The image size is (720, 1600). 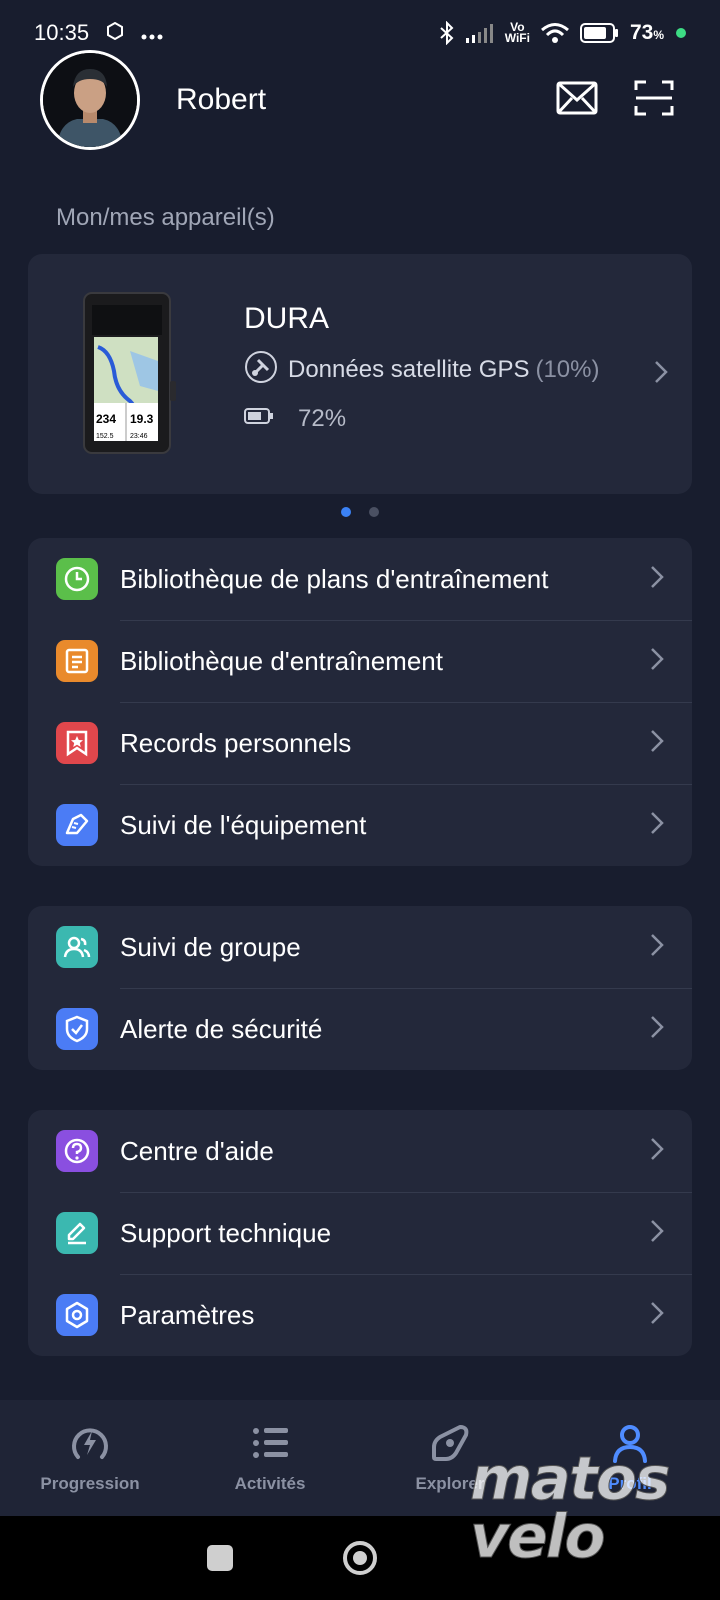 What do you see at coordinates (77, 1315) in the screenshot?
I see `settings-hexagon-icon` at bounding box center [77, 1315].